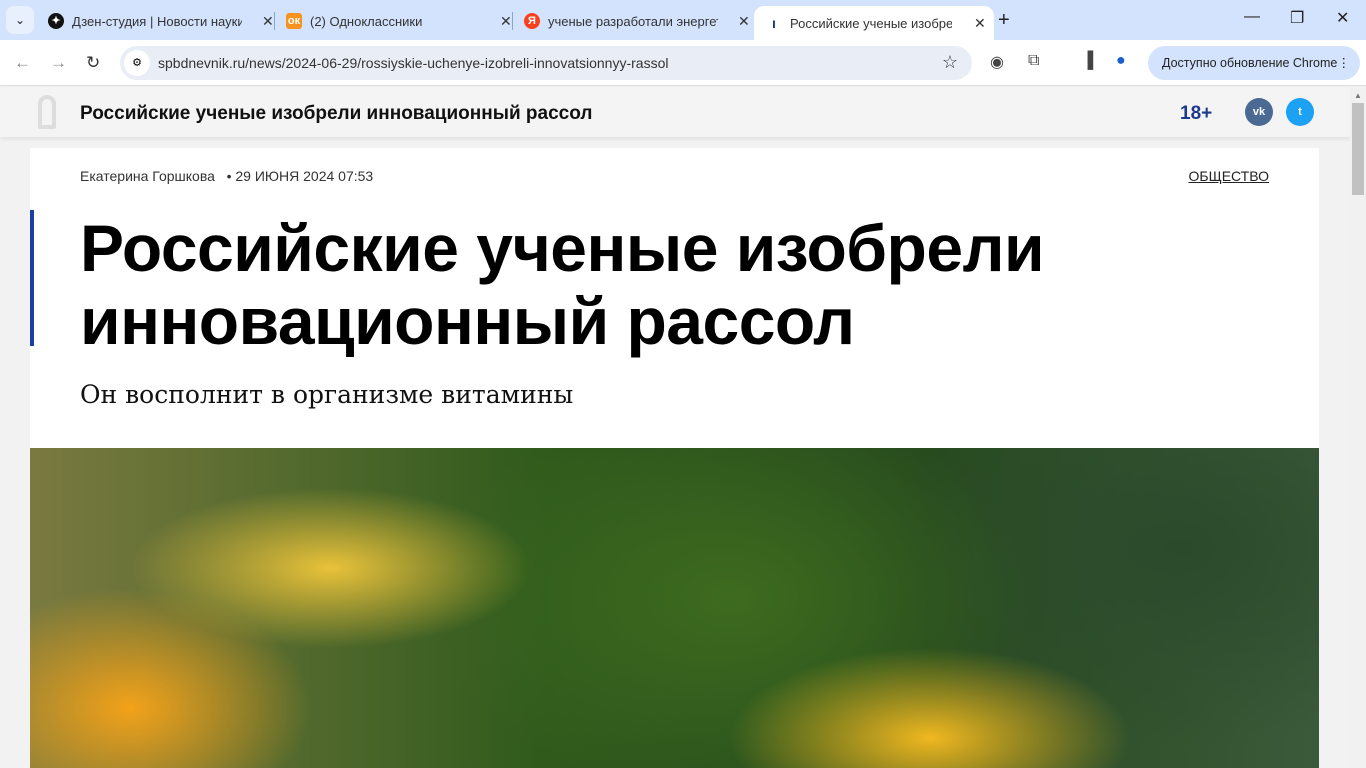 Image resolution: width=1366 pixels, height=768 pixels. I want to click on author: Екатерина Горшкова, so click(147, 176).